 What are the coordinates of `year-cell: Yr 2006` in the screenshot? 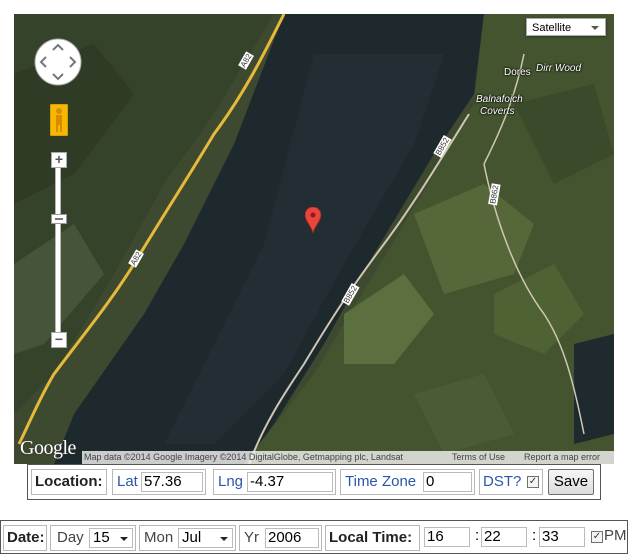 It's located at (280, 538).